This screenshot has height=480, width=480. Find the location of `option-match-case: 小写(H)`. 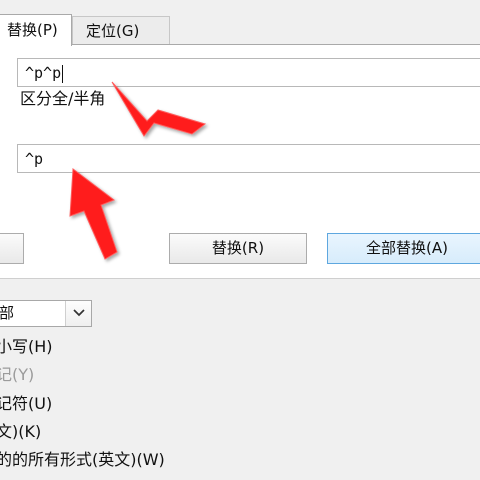

option-match-case: 小写(H) is located at coordinates (26, 347).